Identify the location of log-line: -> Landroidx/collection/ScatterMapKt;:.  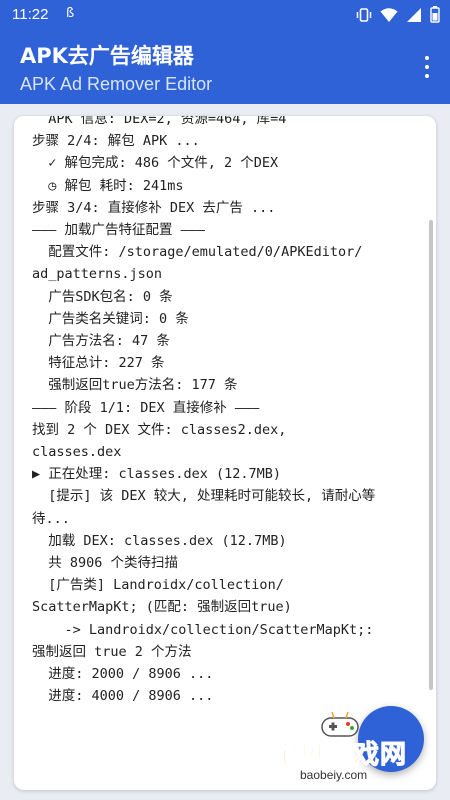
(203, 629).